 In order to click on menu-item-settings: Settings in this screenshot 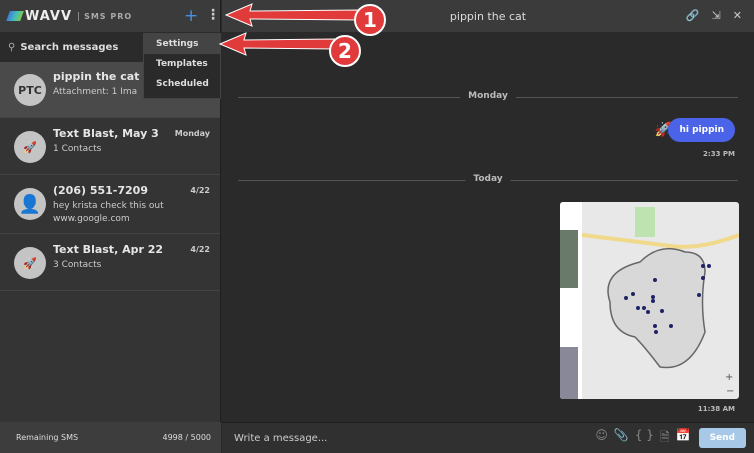, I will do `click(182, 44)`.